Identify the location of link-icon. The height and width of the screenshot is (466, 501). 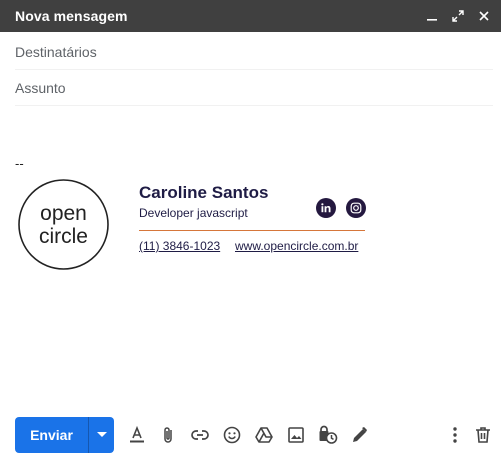
(200, 435).